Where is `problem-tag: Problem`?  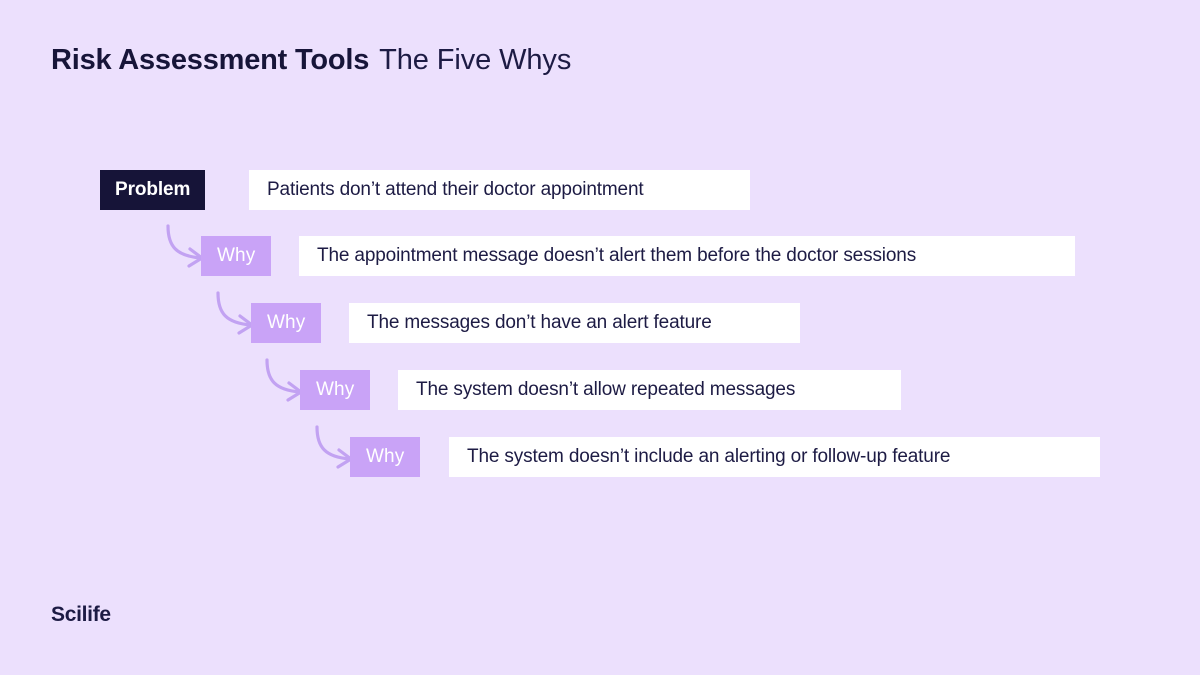 problem-tag: Problem is located at coordinates (153, 190).